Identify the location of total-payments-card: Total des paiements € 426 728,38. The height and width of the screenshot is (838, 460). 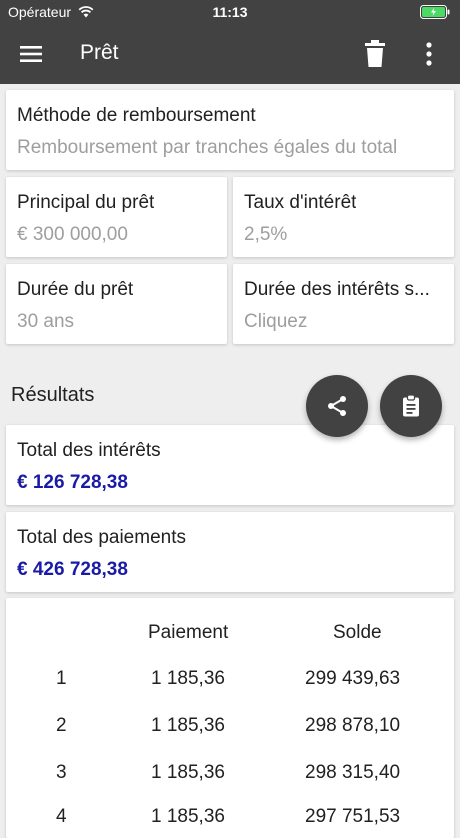
(230, 552).